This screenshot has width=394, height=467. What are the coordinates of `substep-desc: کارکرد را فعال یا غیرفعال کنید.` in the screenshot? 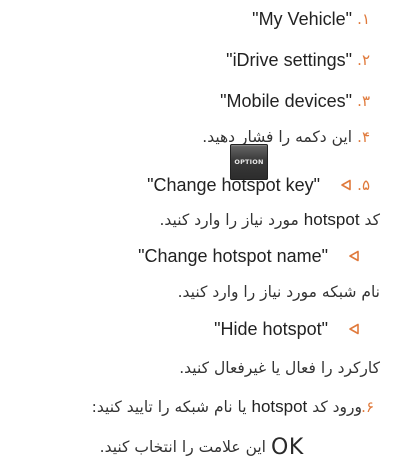 It's located at (279, 368).